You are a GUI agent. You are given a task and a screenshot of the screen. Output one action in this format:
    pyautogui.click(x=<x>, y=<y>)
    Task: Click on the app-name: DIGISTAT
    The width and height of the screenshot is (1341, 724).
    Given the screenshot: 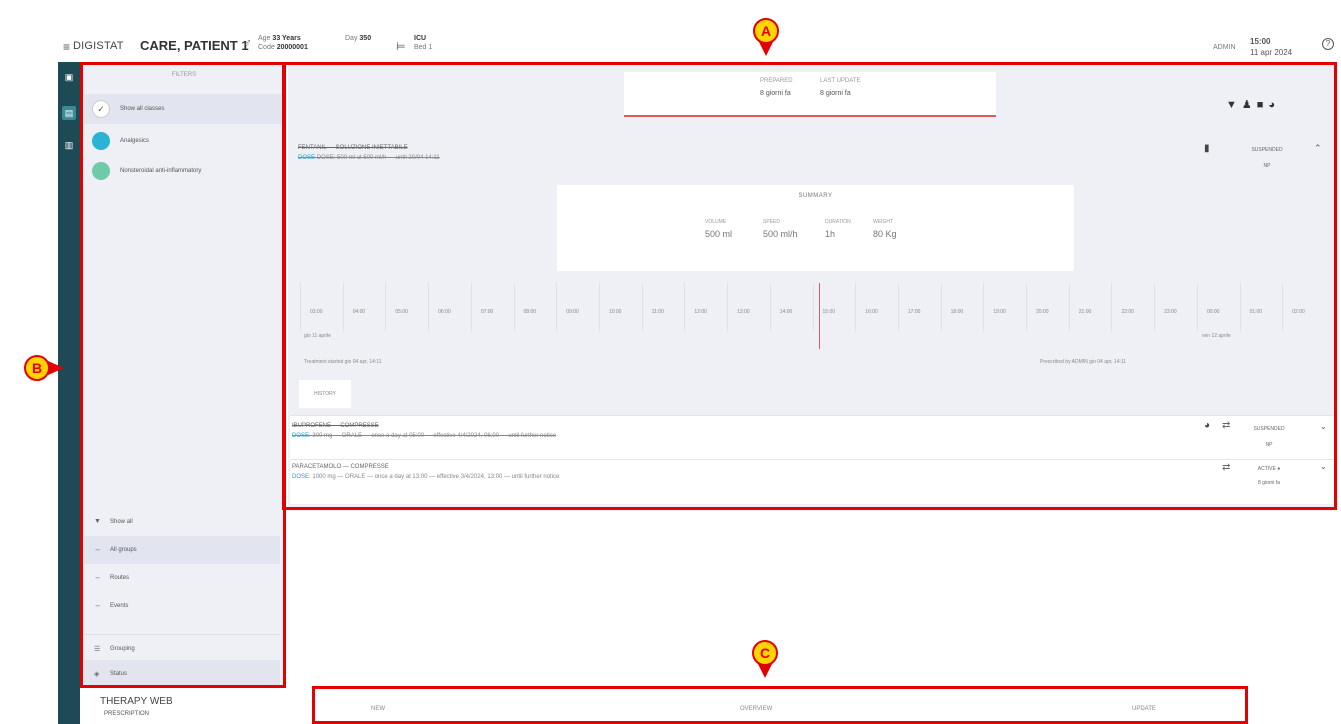 What is the action you would take?
    pyautogui.click(x=98, y=46)
    